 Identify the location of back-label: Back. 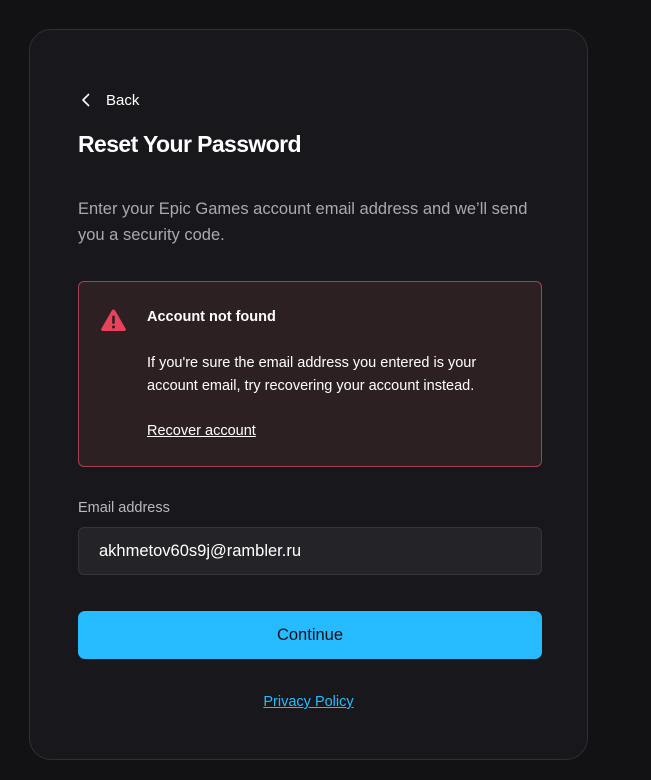
(123, 100).